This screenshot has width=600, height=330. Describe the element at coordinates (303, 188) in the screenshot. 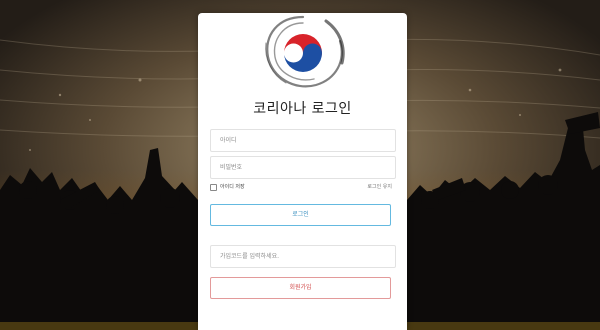

I see `login-options-row: 아이디 저장 로그인 유지` at that location.